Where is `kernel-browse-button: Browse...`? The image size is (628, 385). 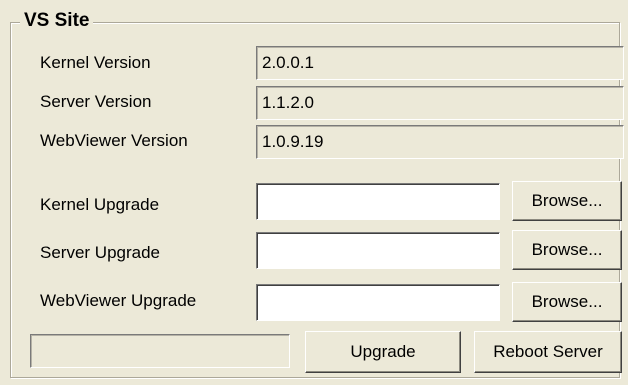 kernel-browse-button: Browse... is located at coordinates (567, 201).